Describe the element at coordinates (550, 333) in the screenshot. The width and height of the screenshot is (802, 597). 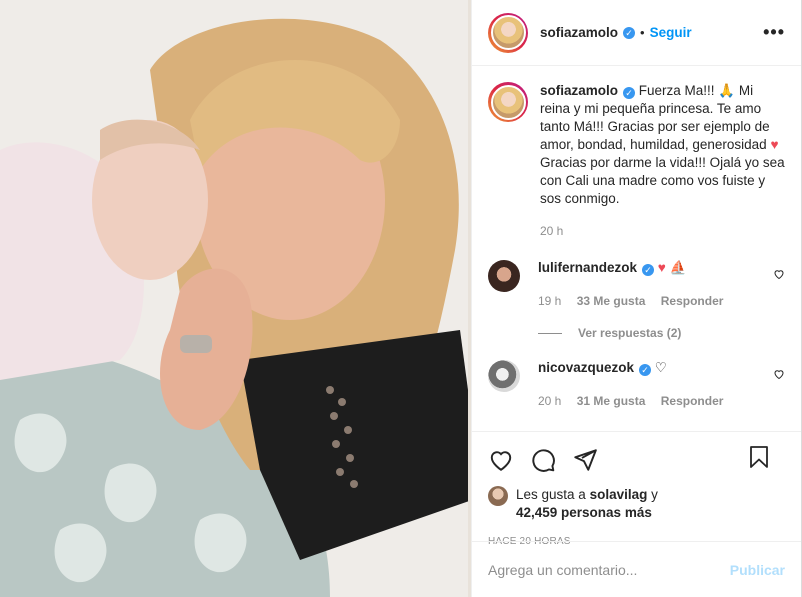
I see `replies-line` at that location.